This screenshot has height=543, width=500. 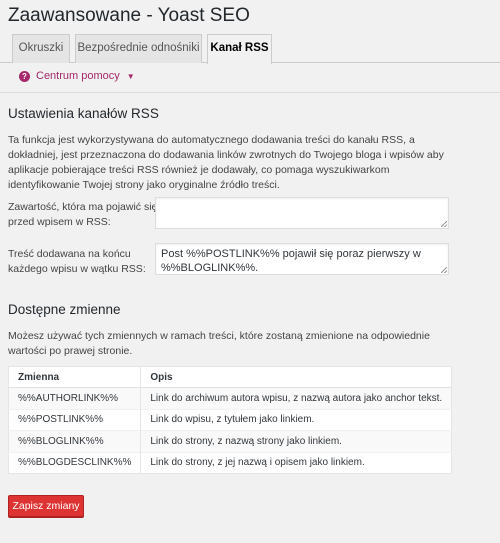 I want to click on variable-name: %%BLOGDESCLINK%%, so click(x=75, y=462).